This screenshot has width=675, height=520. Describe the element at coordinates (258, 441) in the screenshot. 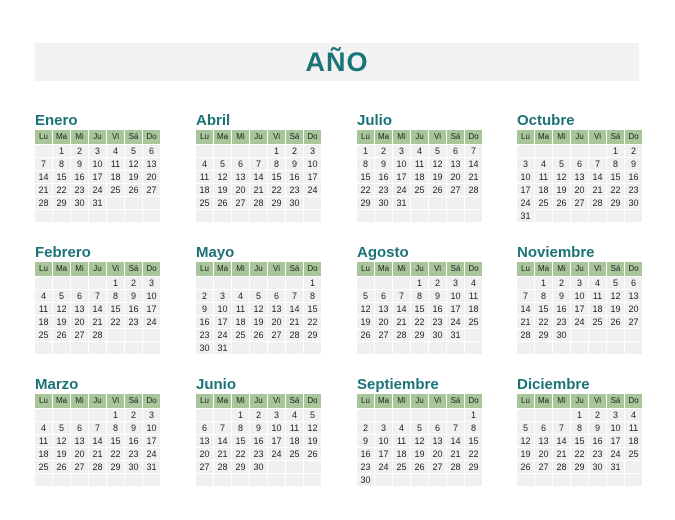

I see `day-cell: 16` at that location.